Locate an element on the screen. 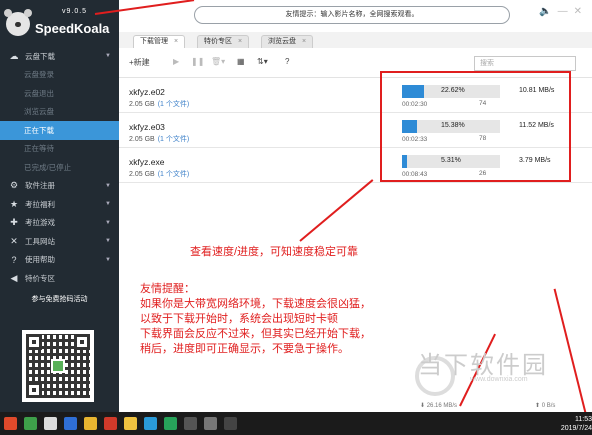  sidebar-item: 正在等待 is located at coordinates (59, 149).